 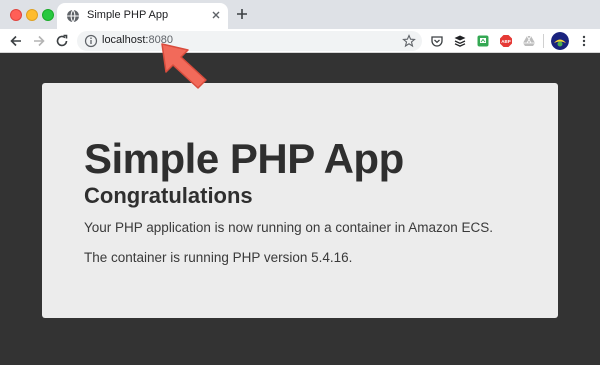 I want to click on tab-title: Simple PHP App, so click(x=128, y=15).